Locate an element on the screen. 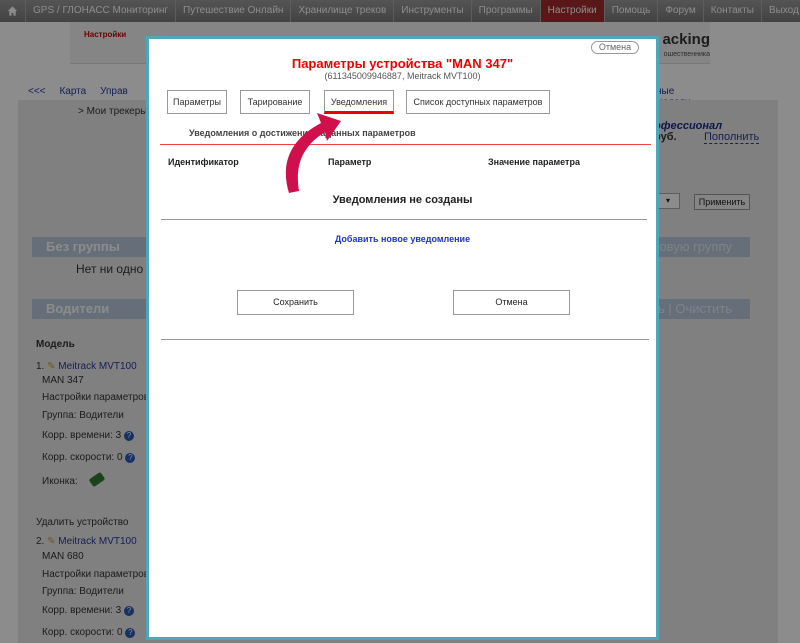 Image resolution: width=800 pixels, height=643 pixels. save-button: Сохранить is located at coordinates (295, 302).